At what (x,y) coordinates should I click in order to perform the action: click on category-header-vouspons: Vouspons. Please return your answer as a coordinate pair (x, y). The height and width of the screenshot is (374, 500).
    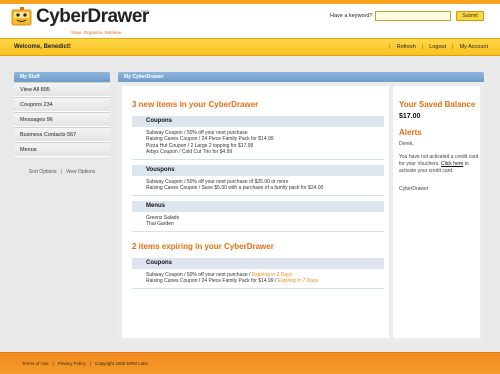
    Looking at the image, I should click on (258, 170).